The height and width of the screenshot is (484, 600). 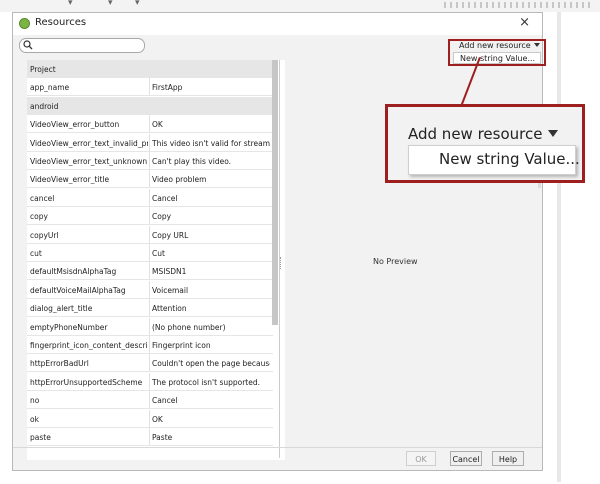 I want to click on resource-value: Can't play this video., so click(x=192, y=161).